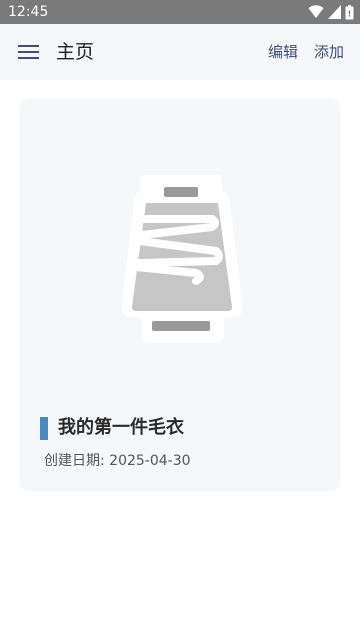 This screenshot has height=639, width=360. Describe the element at coordinates (44, 428) in the screenshot. I see `title-accent-bar` at that location.